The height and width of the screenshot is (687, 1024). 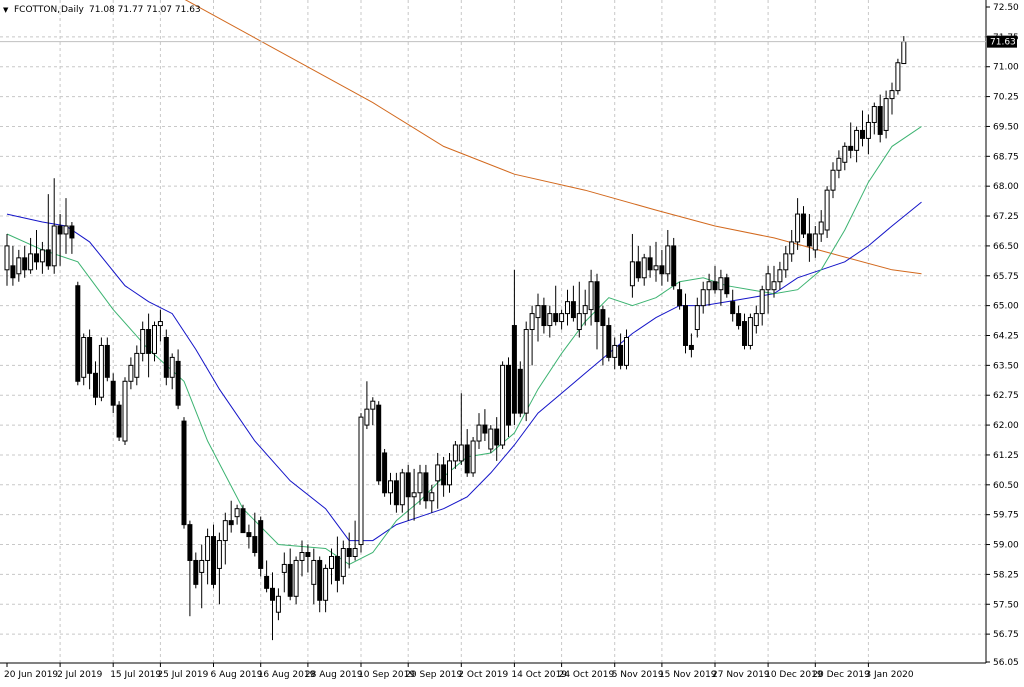 What do you see at coordinates (31, 675) in the screenshot?
I see `x-tick-label: 20 Jun 2019` at bounding box center [31, 675].